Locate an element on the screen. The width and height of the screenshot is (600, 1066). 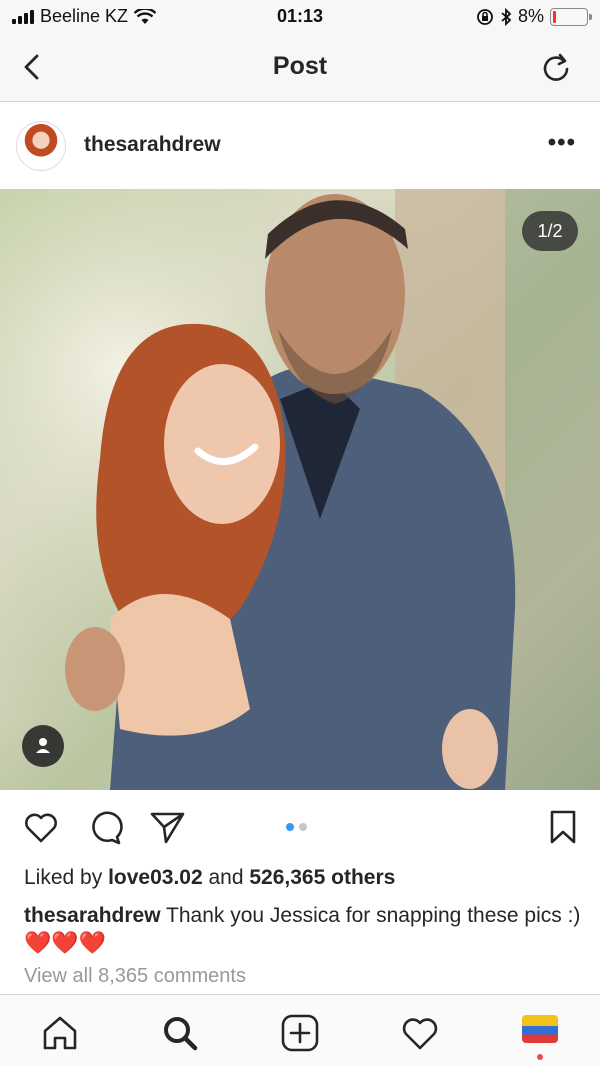
bluetooth-icon is located at coordinates (506, 16).